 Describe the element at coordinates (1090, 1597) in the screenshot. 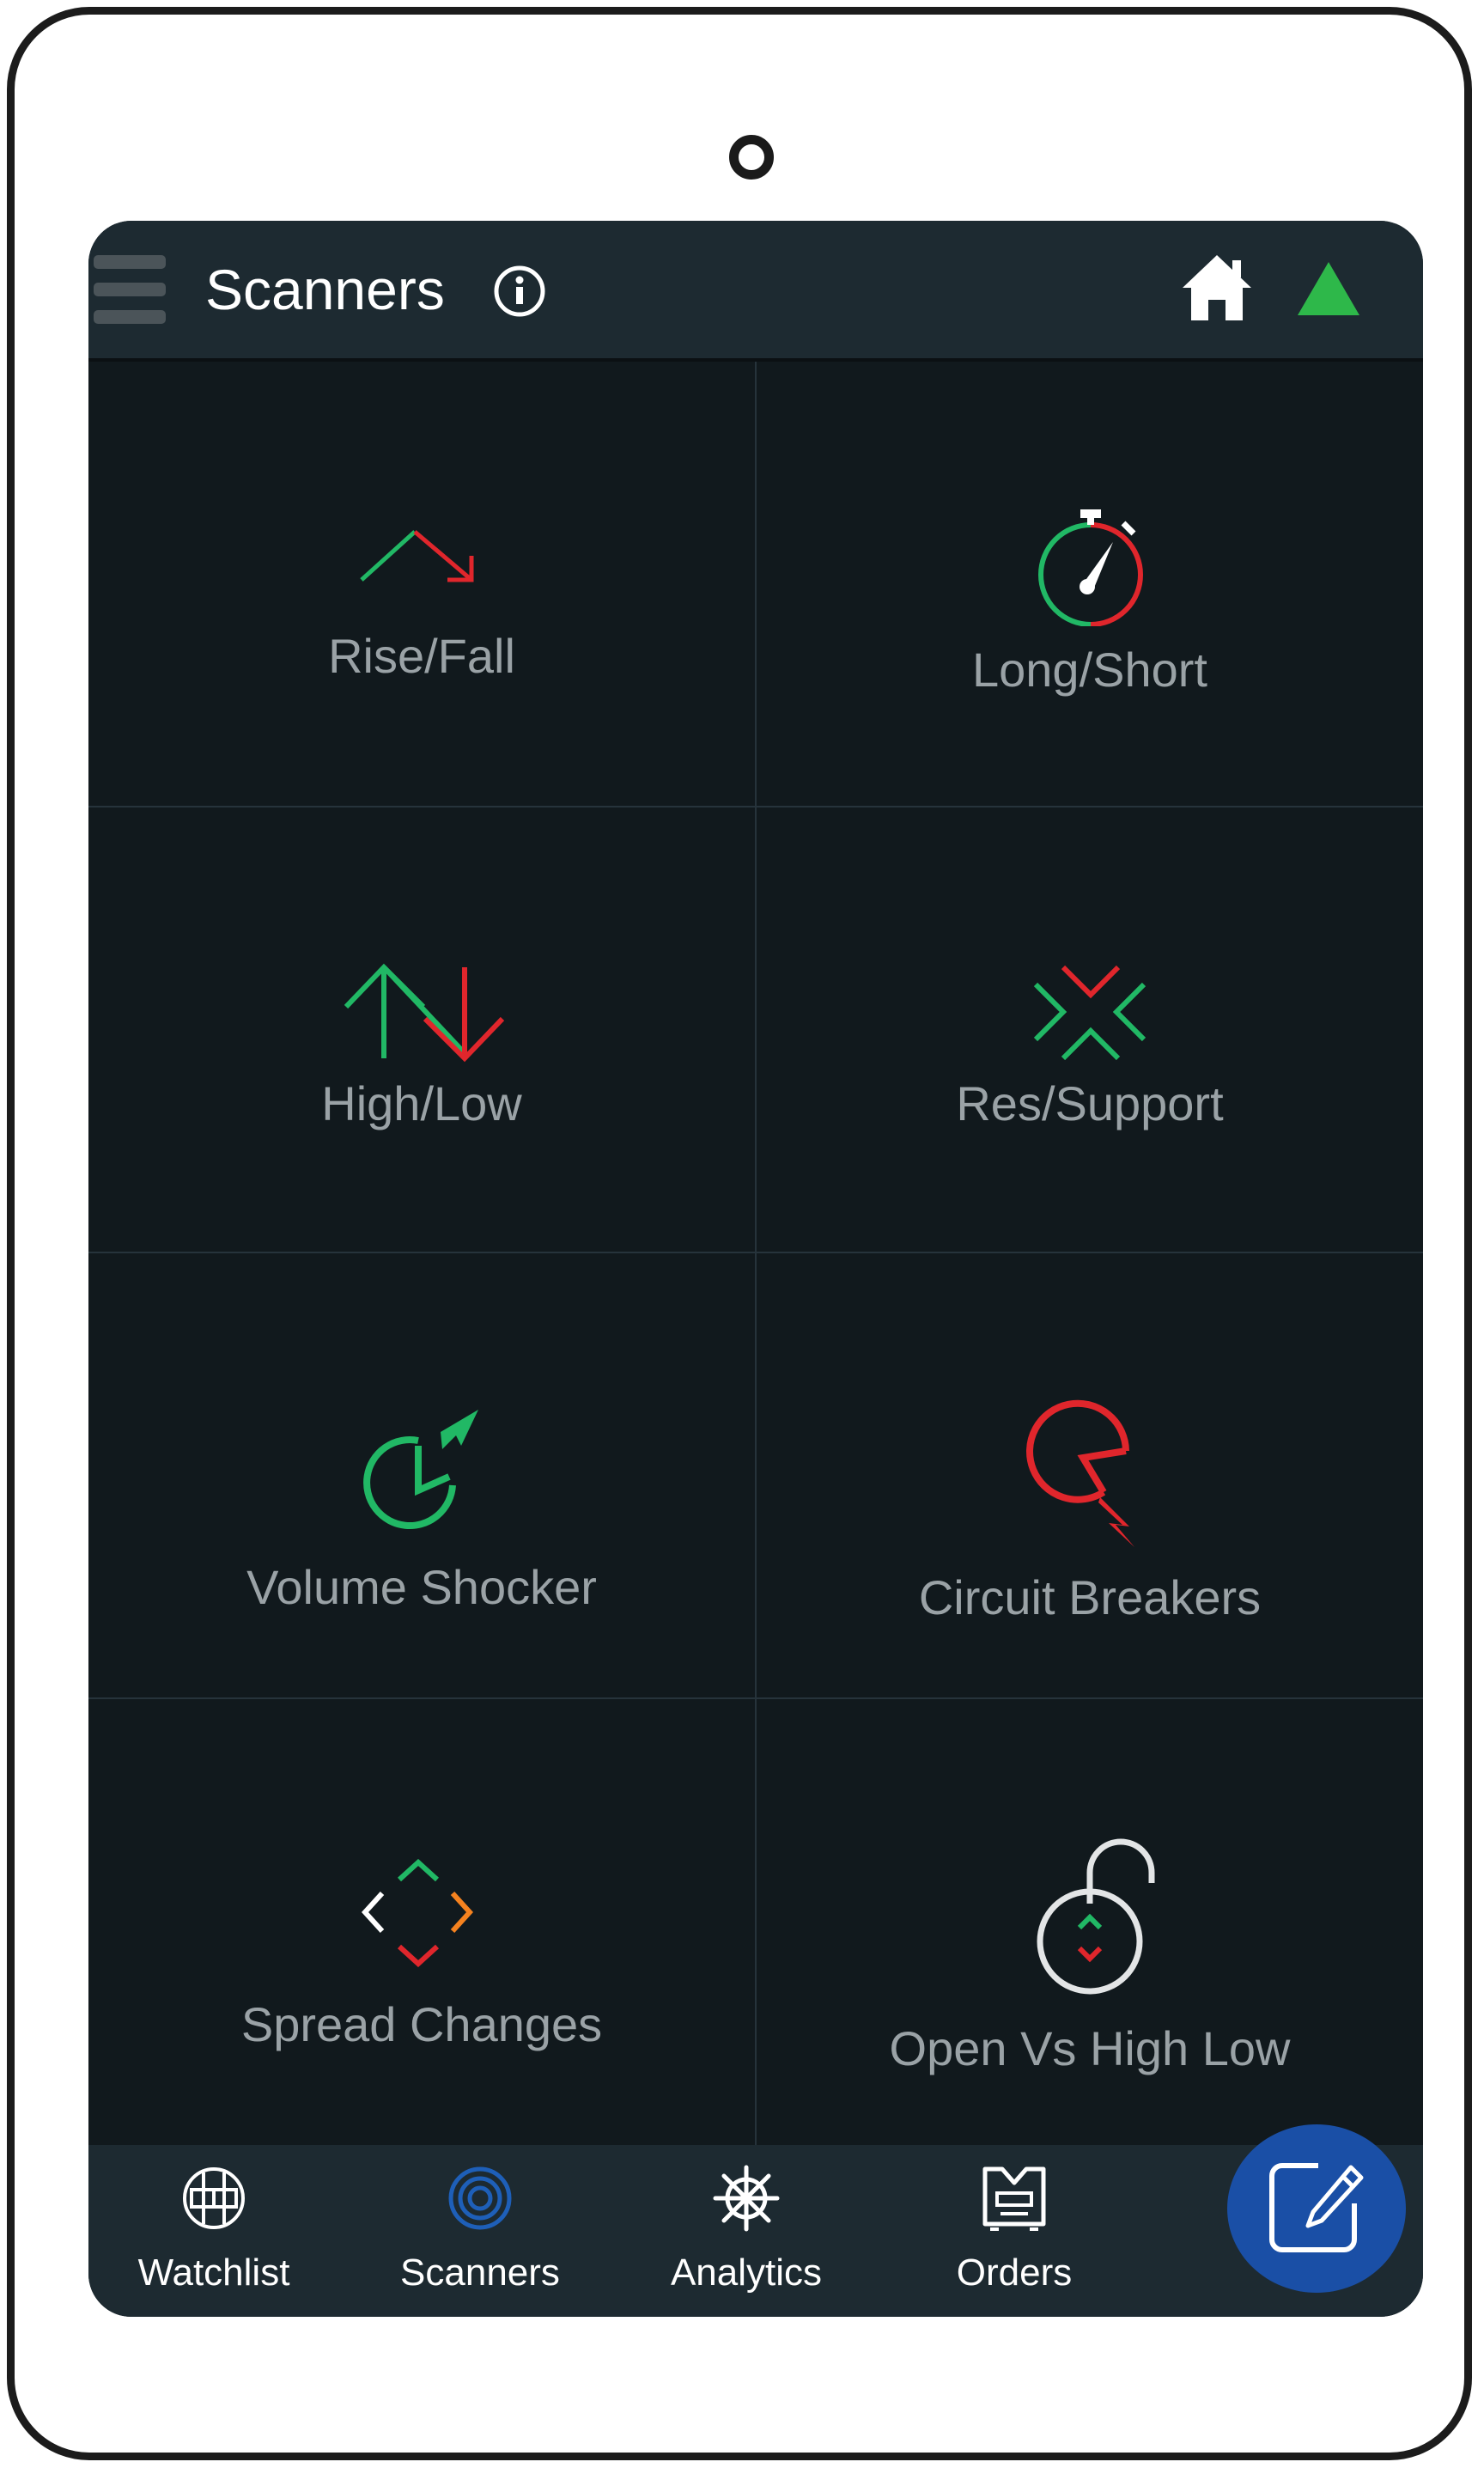

I see `scanner-label: Circuit Breakers` at that location.